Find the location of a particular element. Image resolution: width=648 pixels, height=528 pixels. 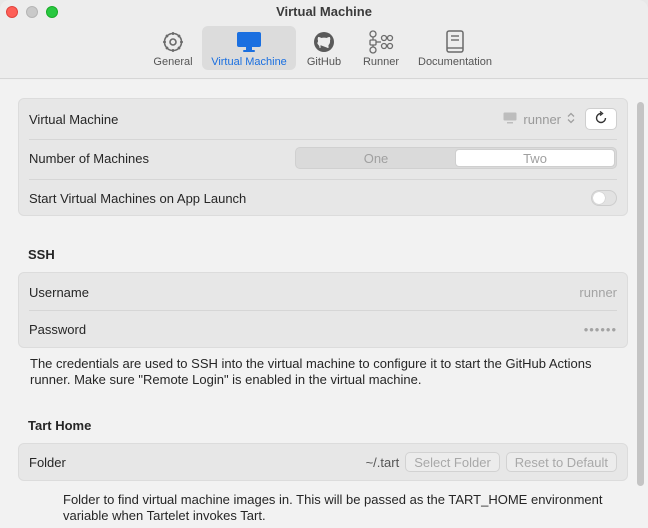

launch-label: Start Virtual Machines on App Launch is located at coordinates (138, 198).